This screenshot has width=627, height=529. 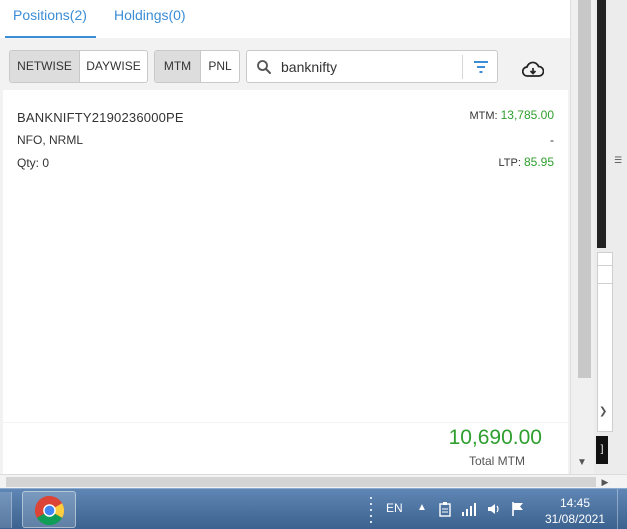 What do you see at coordinates (100, 117) in the screenshot?
I see `position-symbol: BANKNIFTY2190236000PE` at bounding box center [100, 117].